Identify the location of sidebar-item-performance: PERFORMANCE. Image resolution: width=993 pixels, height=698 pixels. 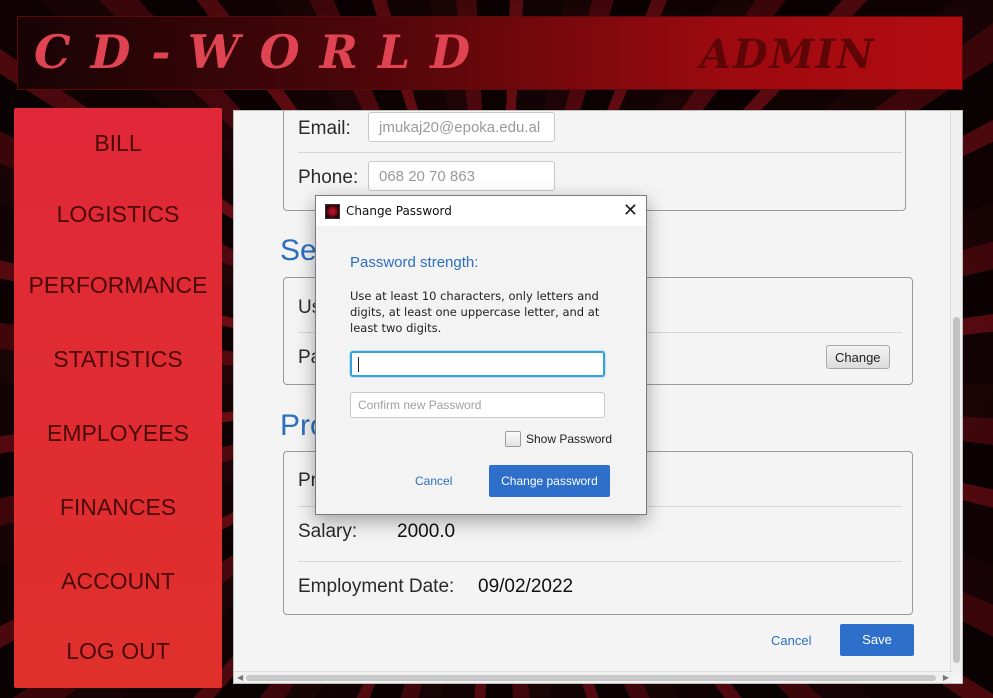
(118, 285).